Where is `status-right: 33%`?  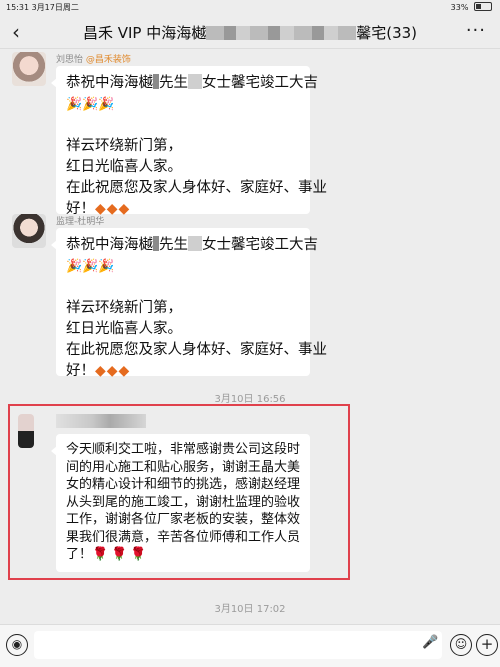 status-right: 33% is located at coordinates (471, 7).